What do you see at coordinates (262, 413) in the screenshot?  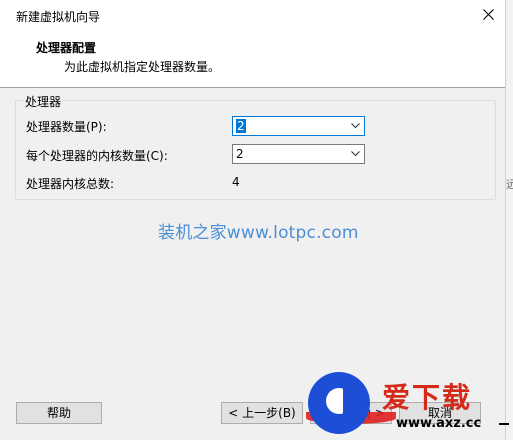 I see `back-button: < 上一步(B)` at bounding box center [262, 413].